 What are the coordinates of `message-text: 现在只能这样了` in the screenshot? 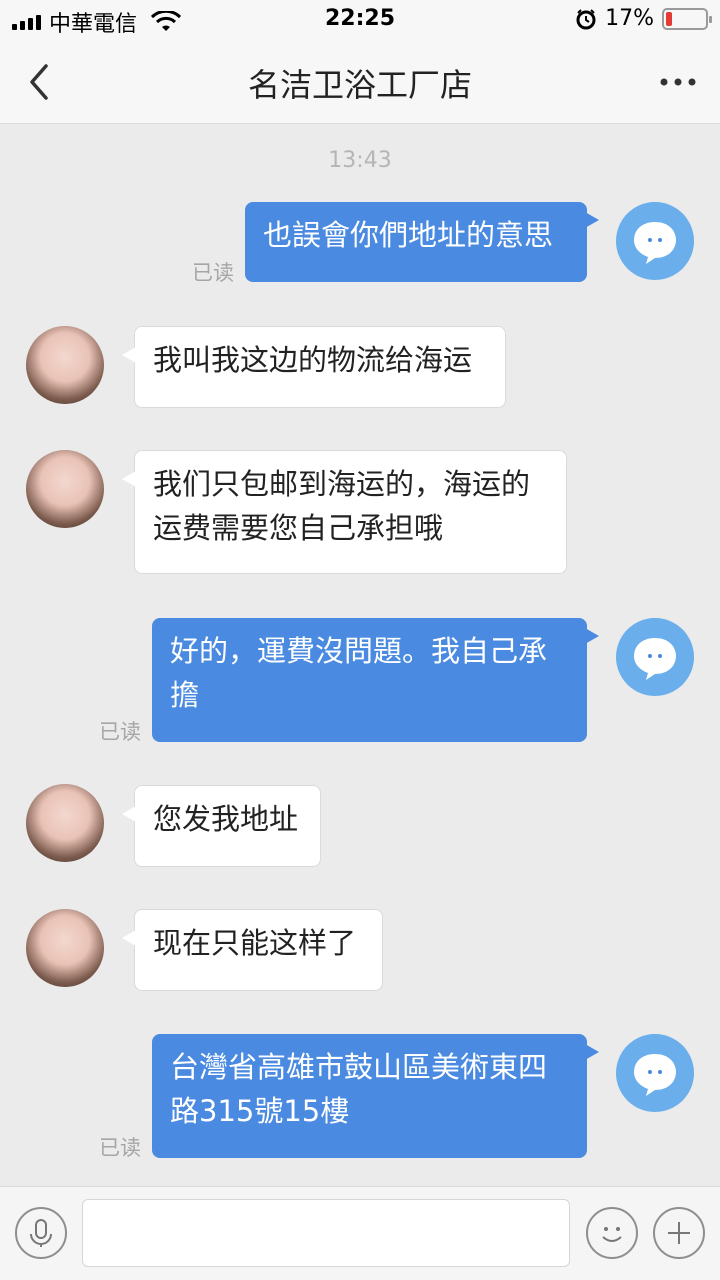 It's located at (255, 943).